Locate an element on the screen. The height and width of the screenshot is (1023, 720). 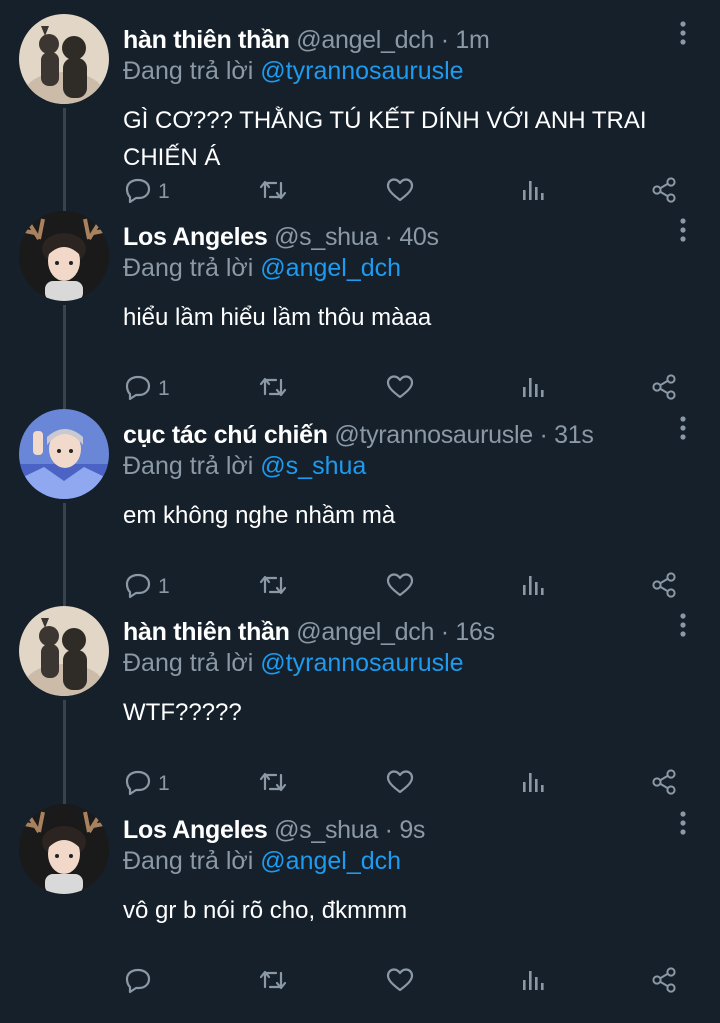
analytics-icon is located at coordinates (533, 982).